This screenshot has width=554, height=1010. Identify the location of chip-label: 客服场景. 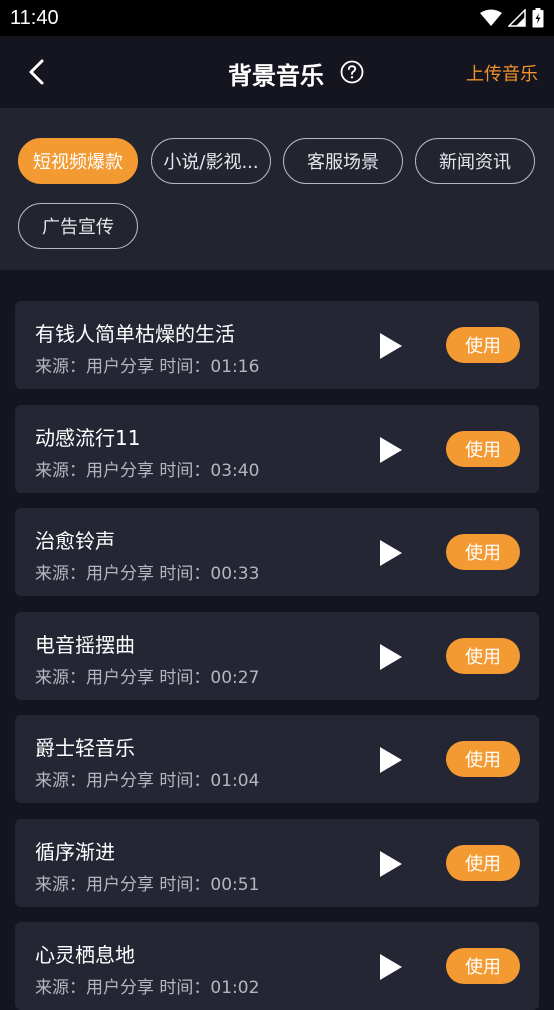
(343, 162).